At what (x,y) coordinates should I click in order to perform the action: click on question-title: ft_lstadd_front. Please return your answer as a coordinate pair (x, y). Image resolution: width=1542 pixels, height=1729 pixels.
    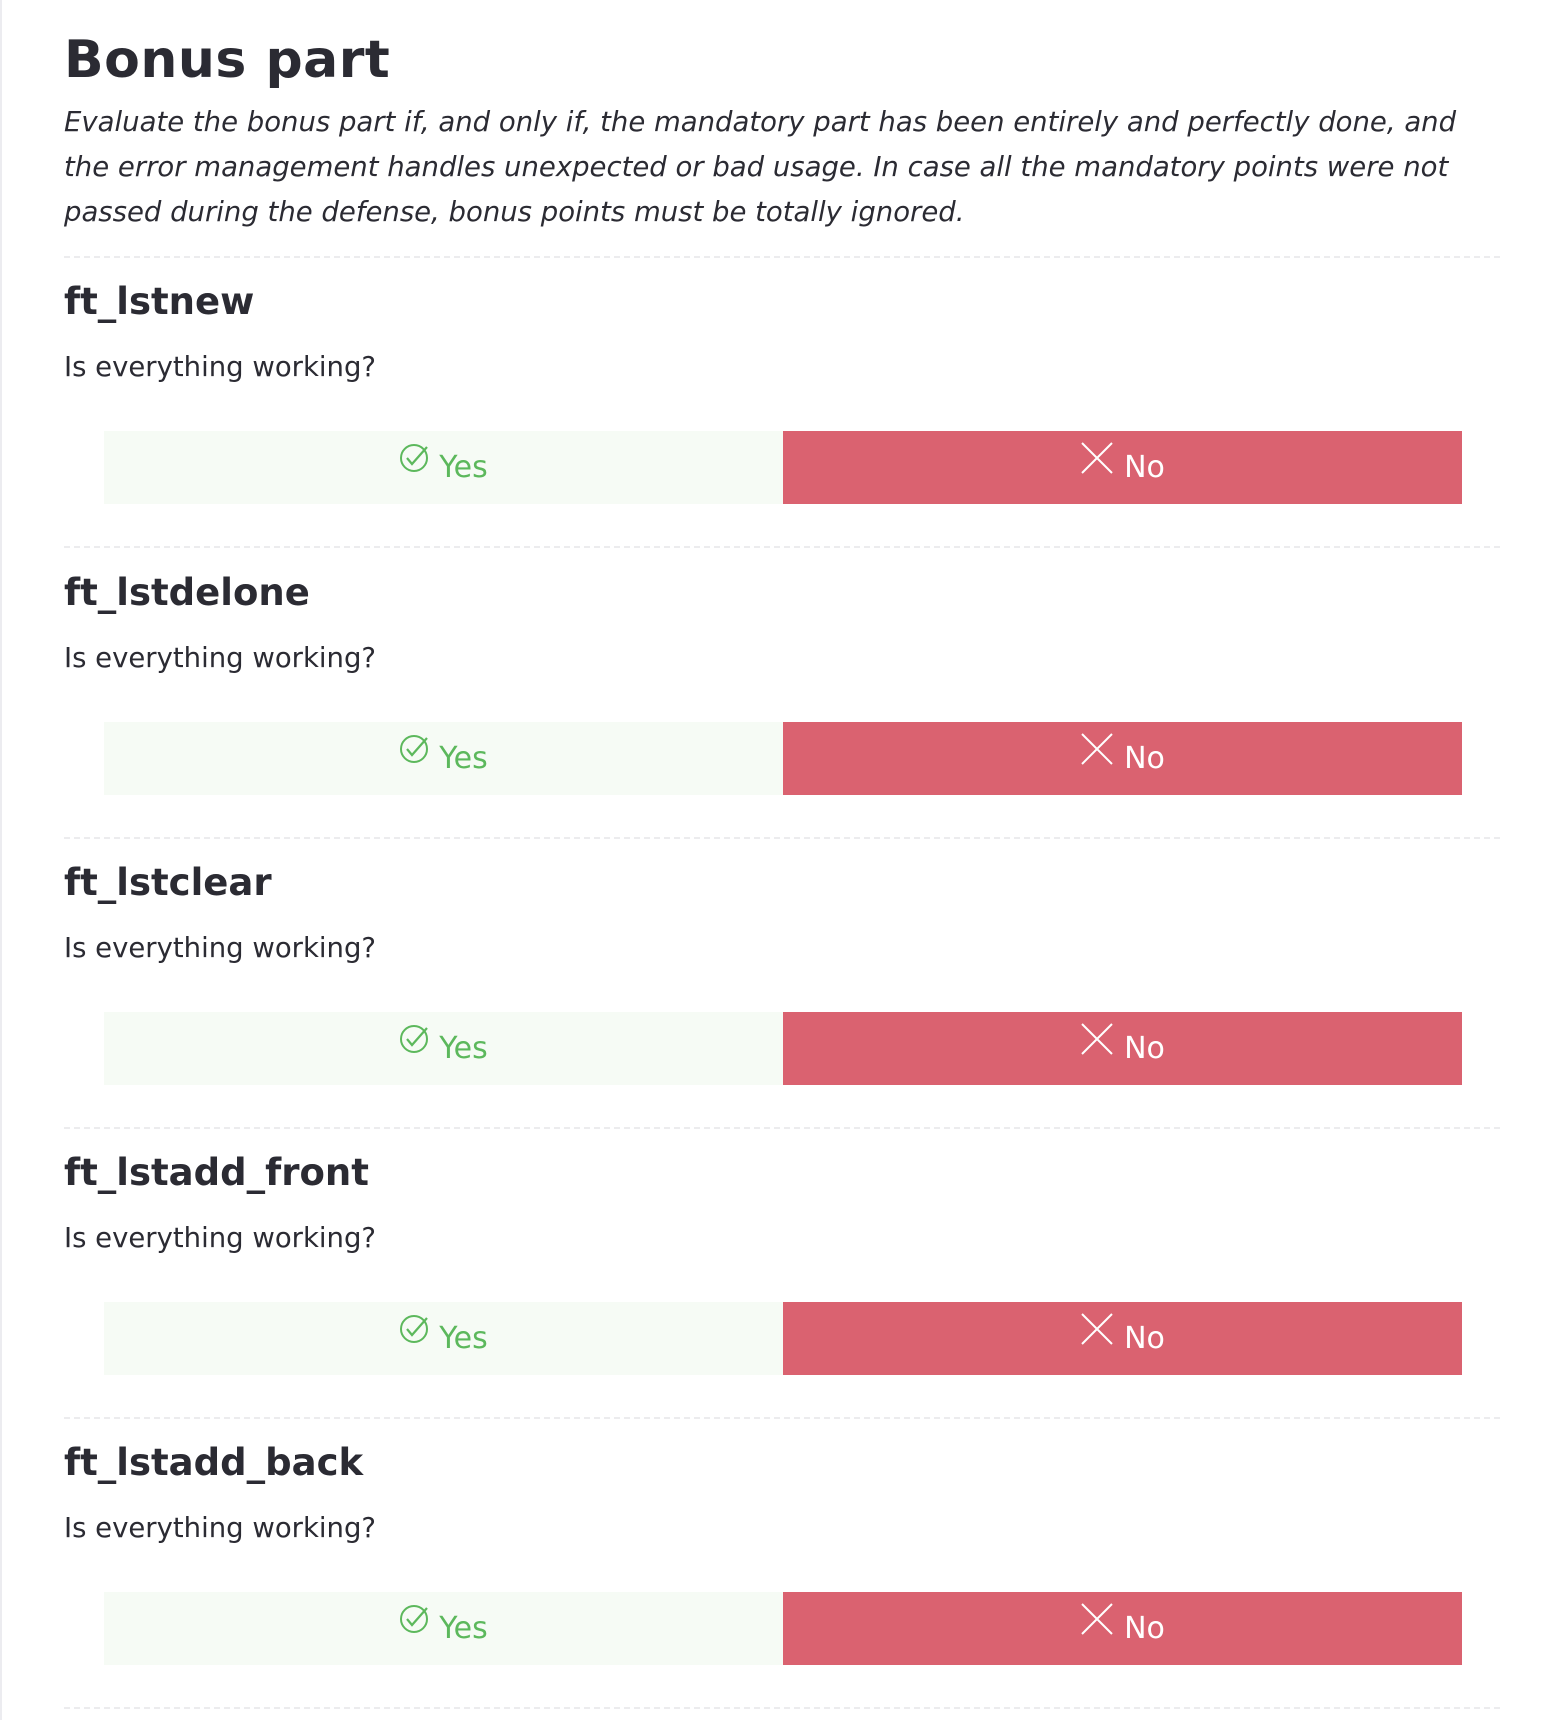
    Looking at the image, I should click on (216, 1172).